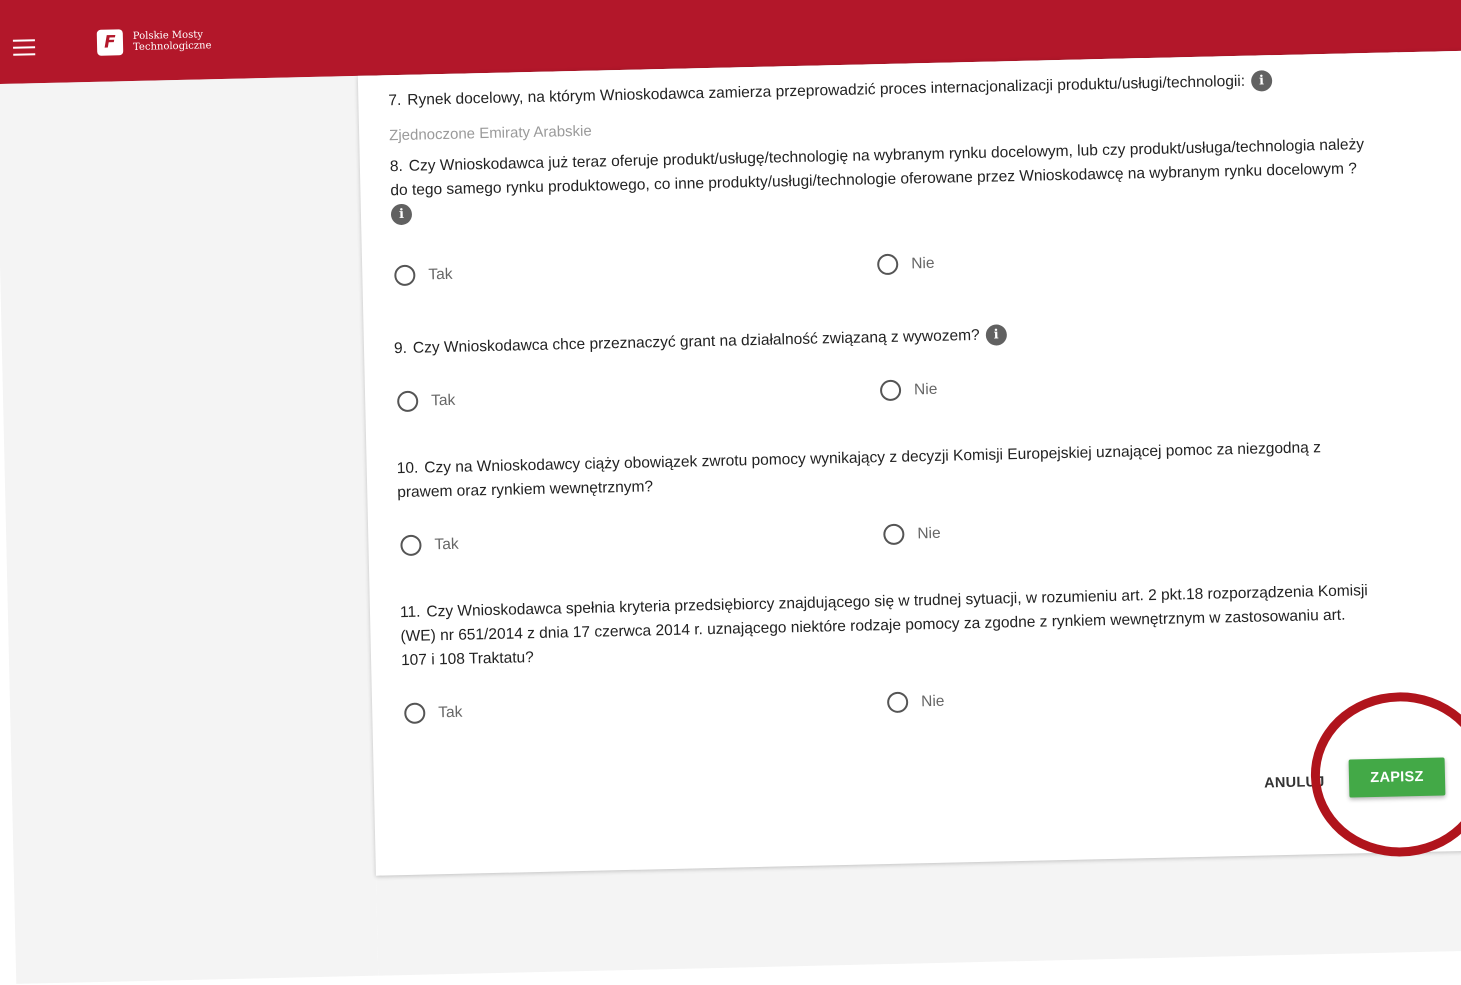 Image resolution: width=1461 pixels, height=985 pixels. I want to click on question-number: 9., so click(400, 348).